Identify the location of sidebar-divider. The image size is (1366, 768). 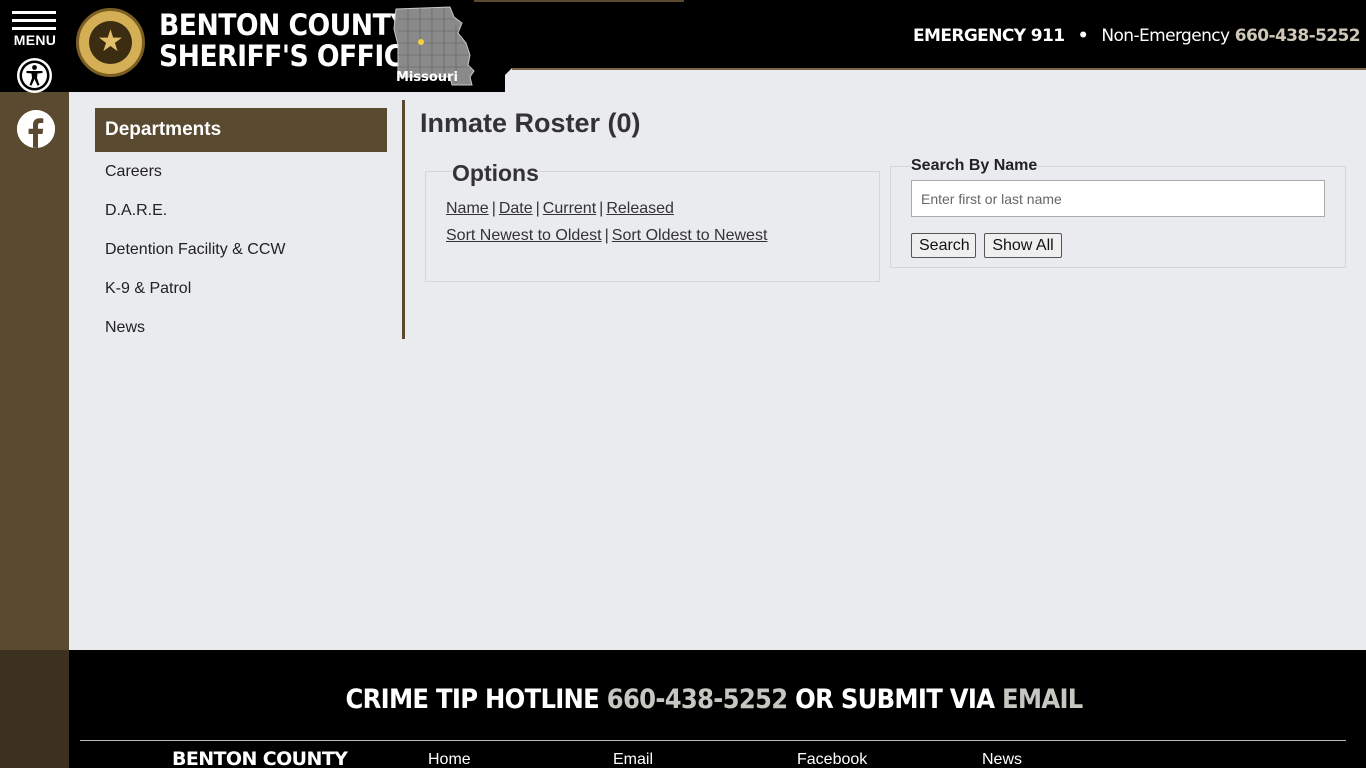
(403, 219).